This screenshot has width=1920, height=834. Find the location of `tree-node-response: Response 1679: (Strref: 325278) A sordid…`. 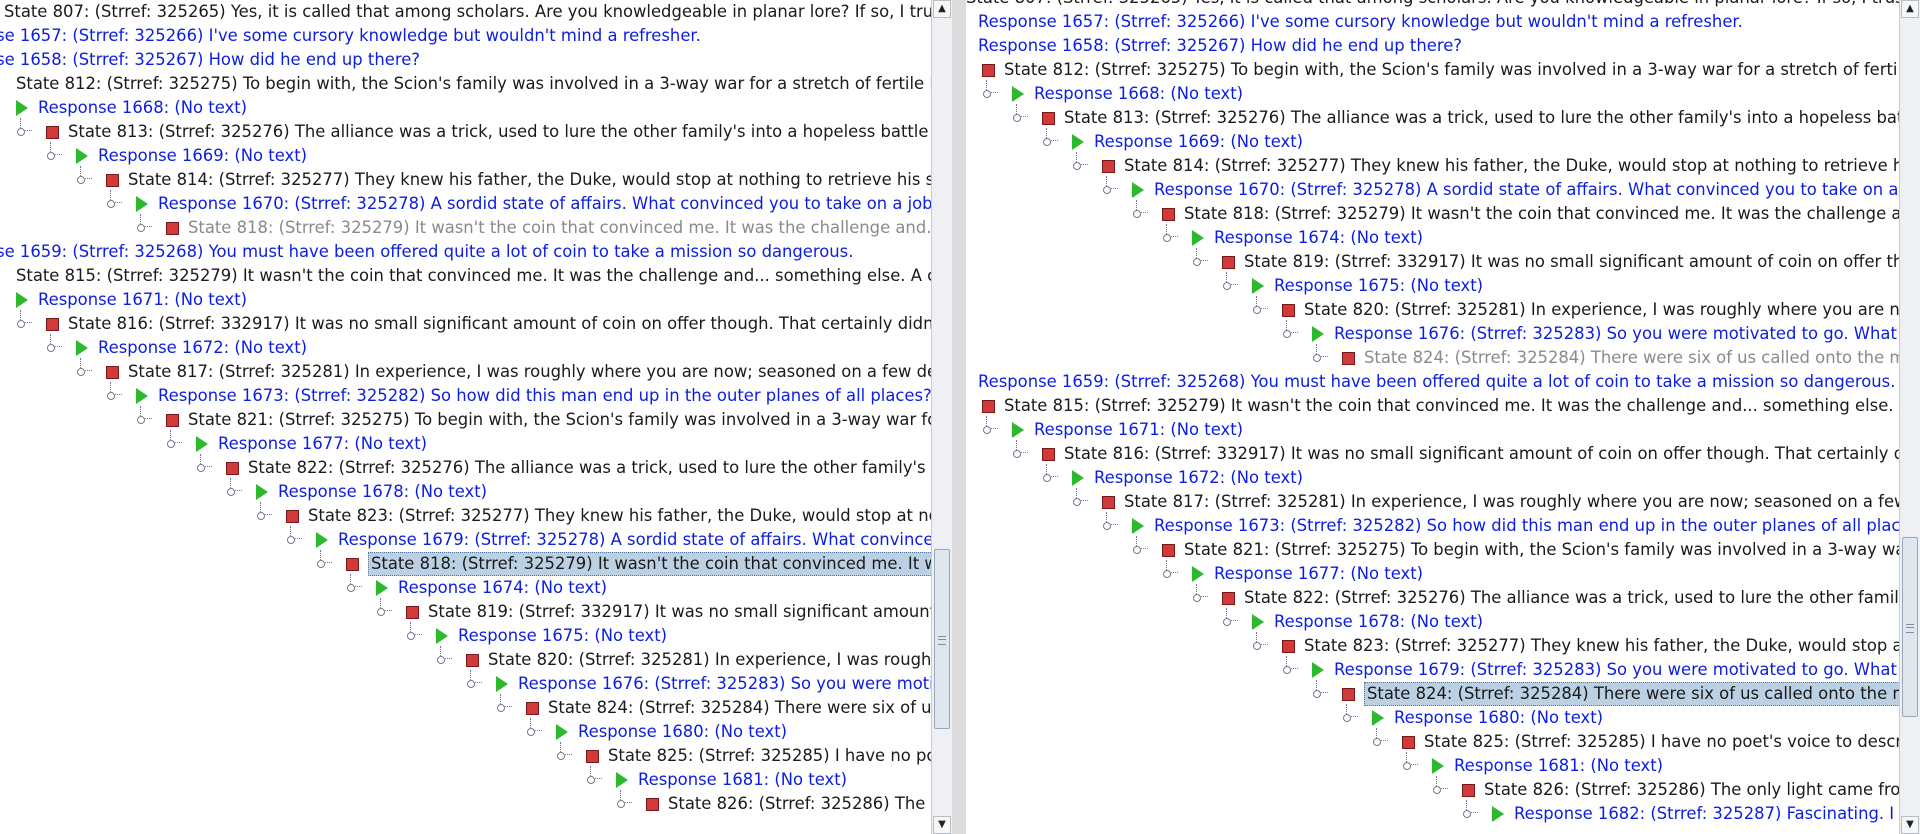

tree-node-response: Response 1679: (Strref: 325278) A sordid… is located at coordinates (466, 539).